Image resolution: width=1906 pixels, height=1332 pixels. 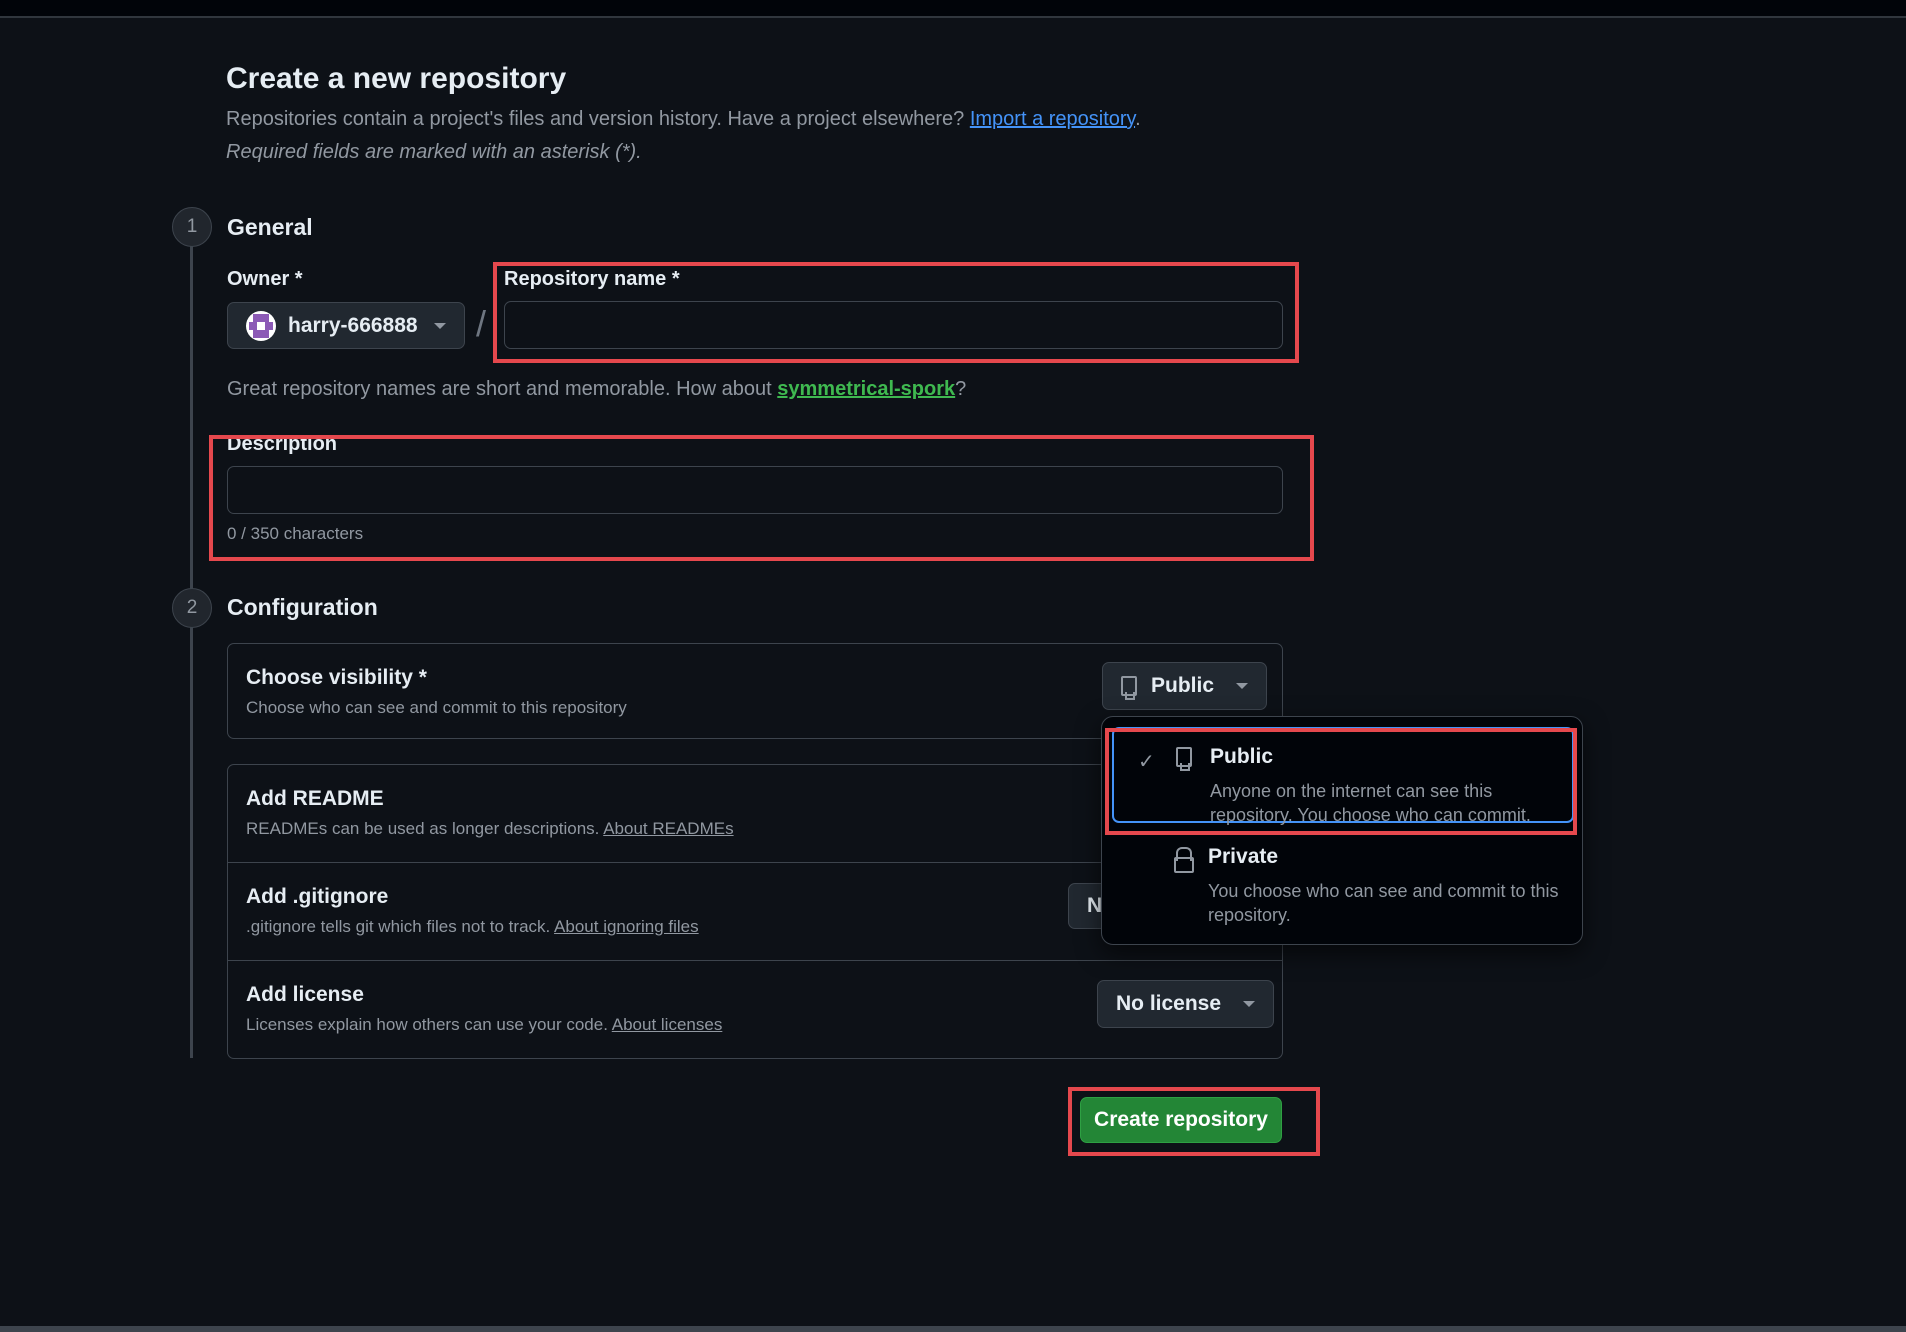 What do you see at coordinates (866, 389) in the screenshot?
I see `suggested-name-link: symmetrical-spork` at bounding box center [866, 389].